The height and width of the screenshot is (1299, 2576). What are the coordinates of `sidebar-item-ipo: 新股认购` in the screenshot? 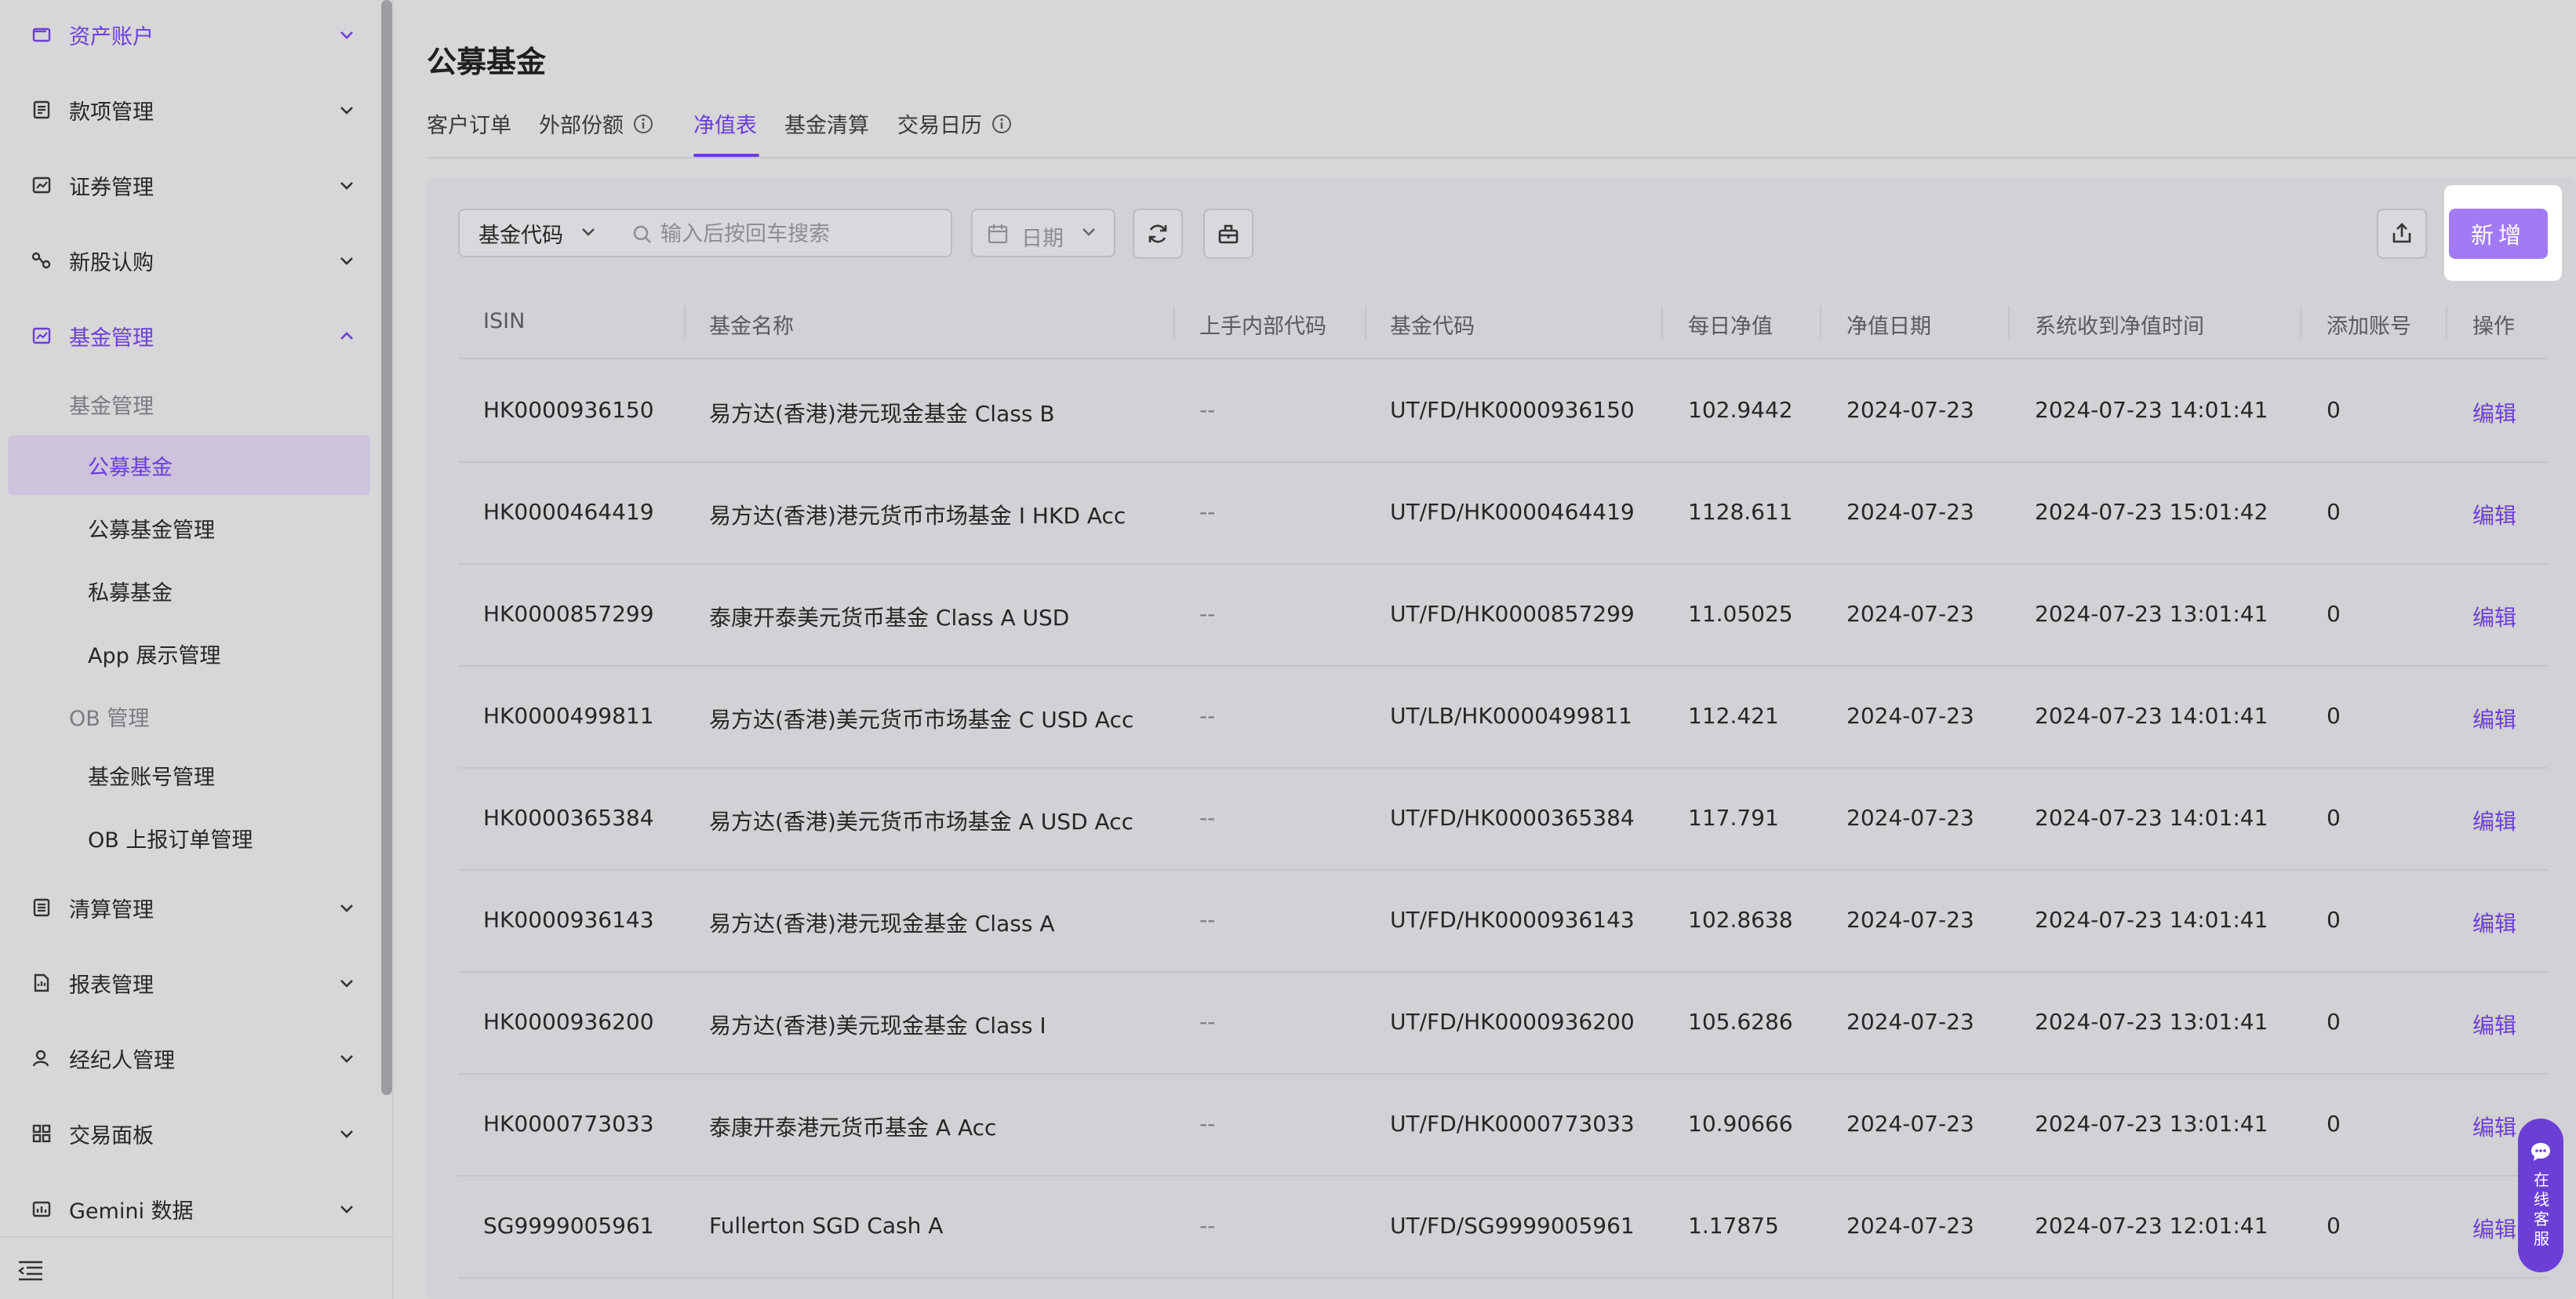 It's located at (190, 260).